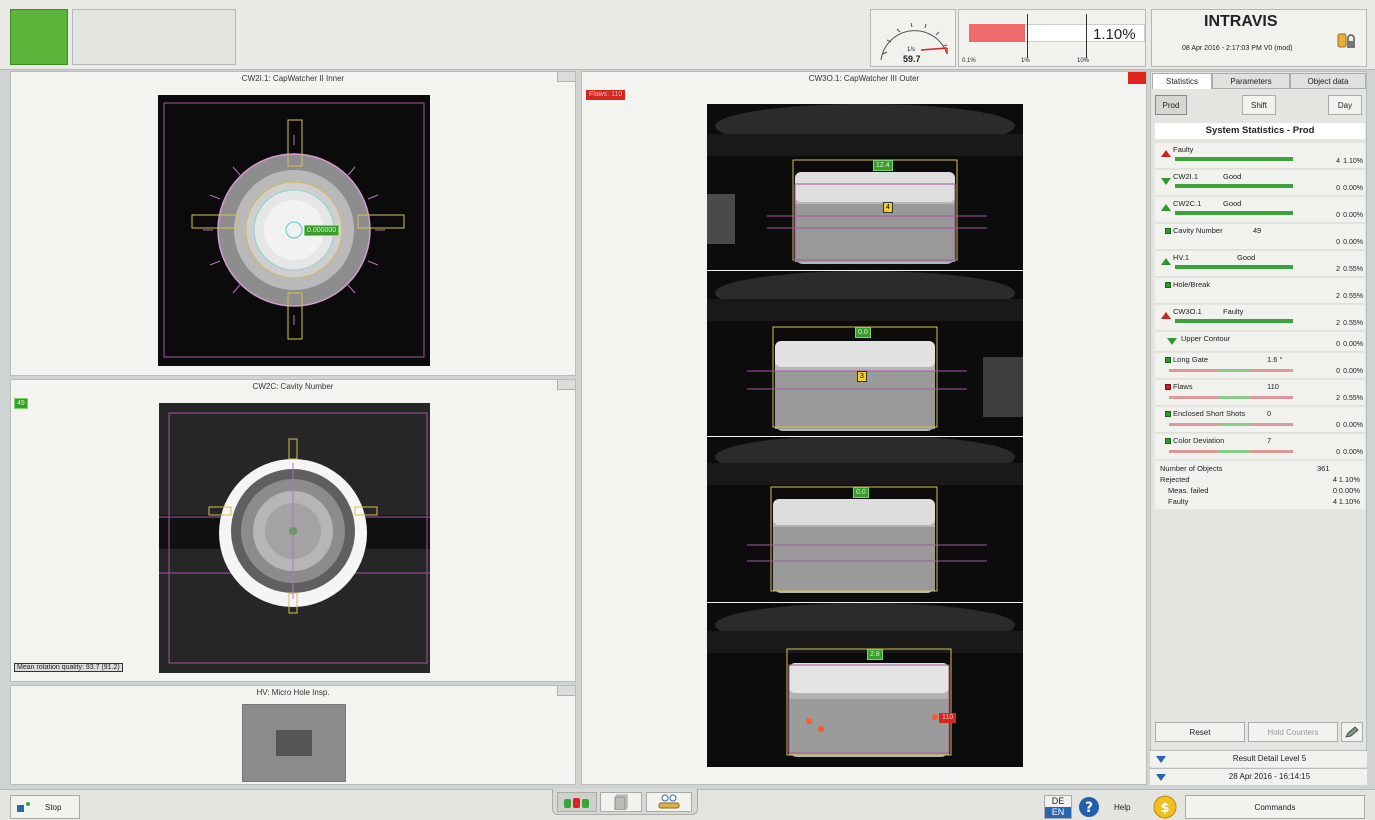 The width and height of the screenshot is (1375, 820). What do you see at coordinates (1264, 490) in the screenshot?
I see `summary-meas-failed: Meas. failed 0 0.00%` at bounding box center [1264, 490].